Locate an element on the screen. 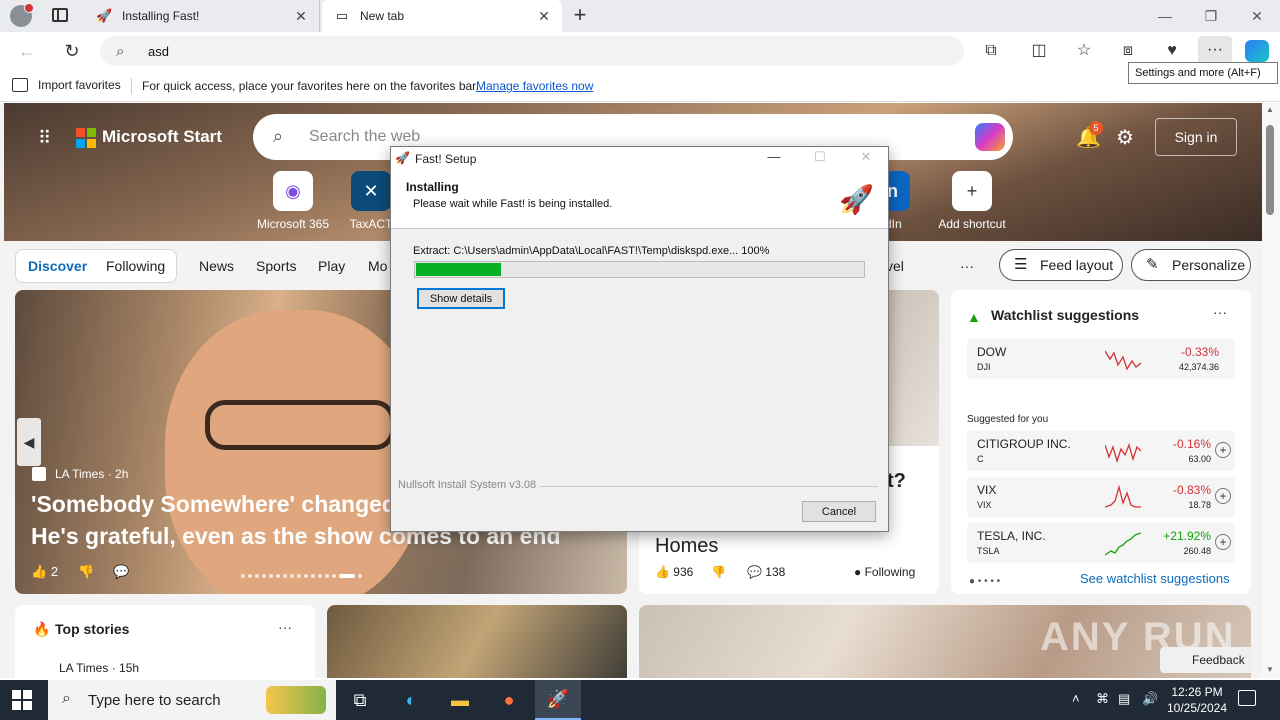 This screenshot has height=720, width=1280. scrollbar-thumb is located at coordinates (1270, 170).